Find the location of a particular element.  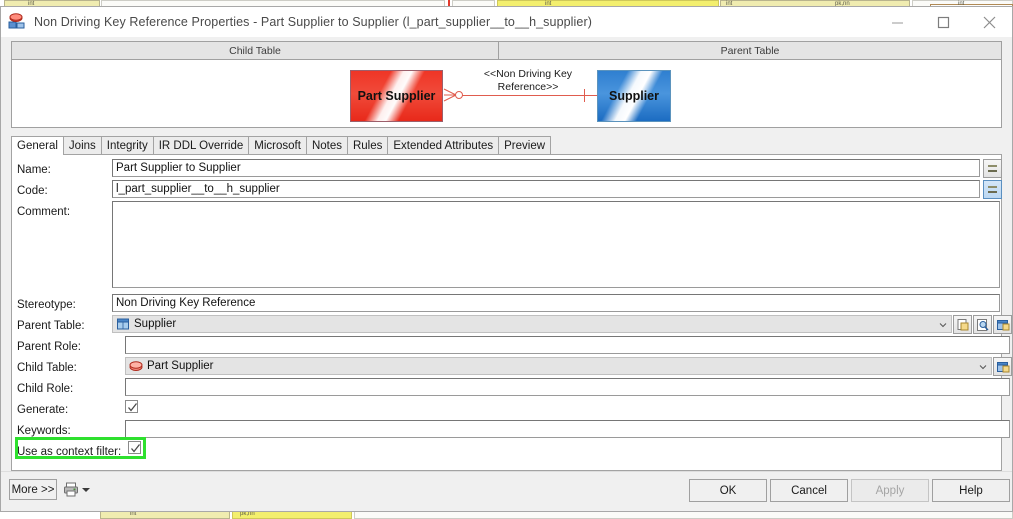

browse-icon is located at coordinates (982, 324).